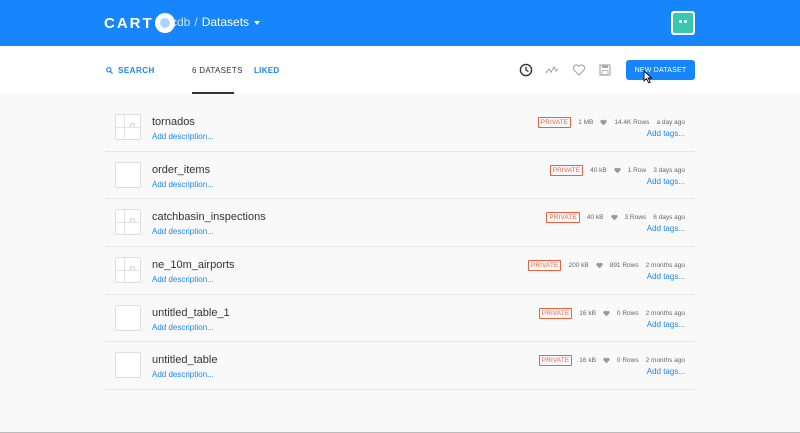  What do you see at coordinates (578, 266) in the screenshot?
I see `dataset-size: 200 kB` at bounding box center [578, 266].